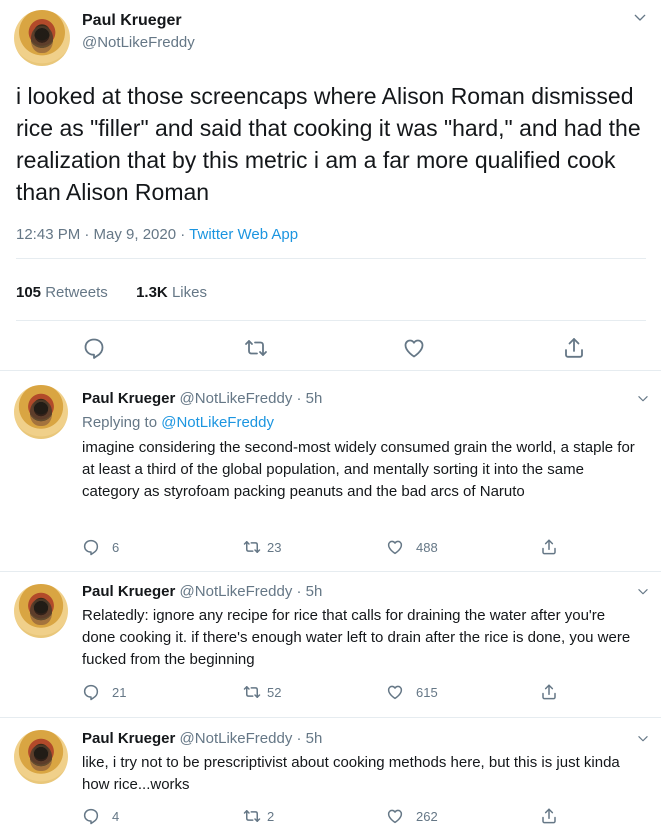 Image resolution: width=661 pixels, height=830 pixels. I want to click on like-count: 615, so click(427, 692).